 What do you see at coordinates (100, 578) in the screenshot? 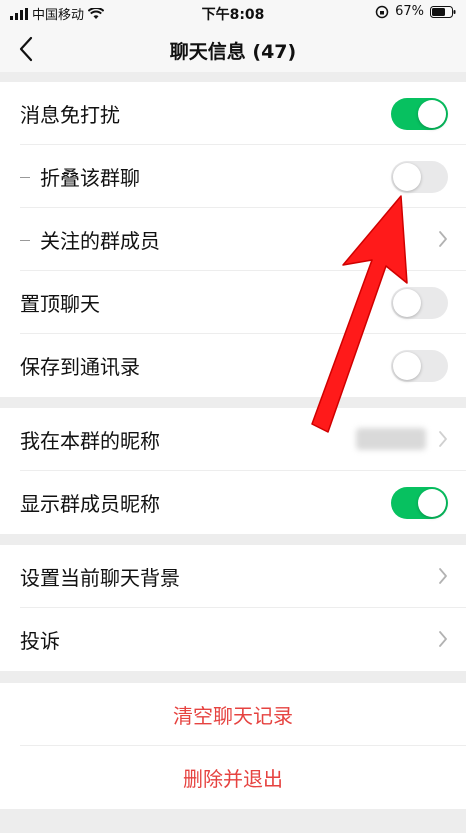
I see `chat-background-label: 设置当前聊天背景` at bounding box center [100, 578].